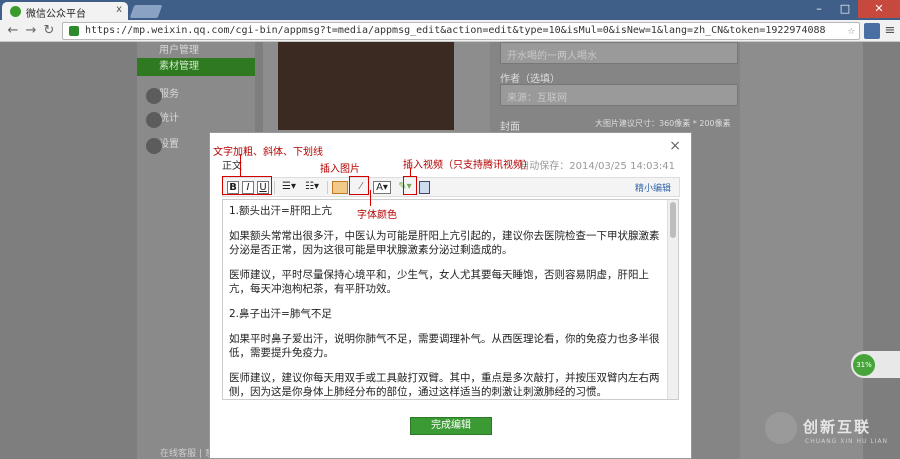 The height and width of the screenshot is (459, 900). I want to click on window-controls: – □ ✕, so click(853, 9).